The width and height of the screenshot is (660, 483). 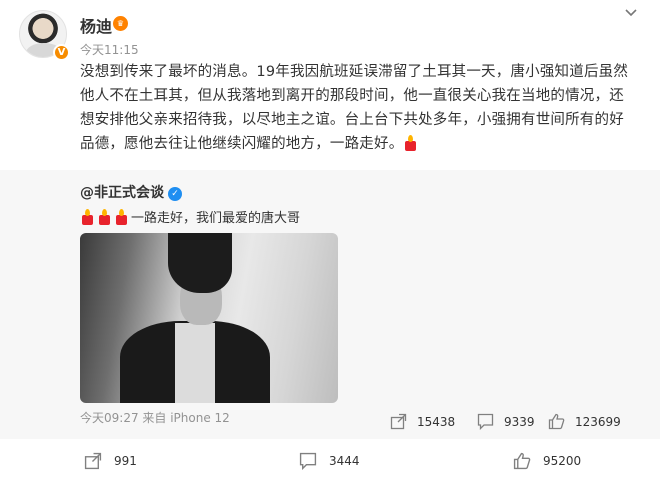 I want to click on verified-badge-icon: ✓, so click(x=175, y=194).